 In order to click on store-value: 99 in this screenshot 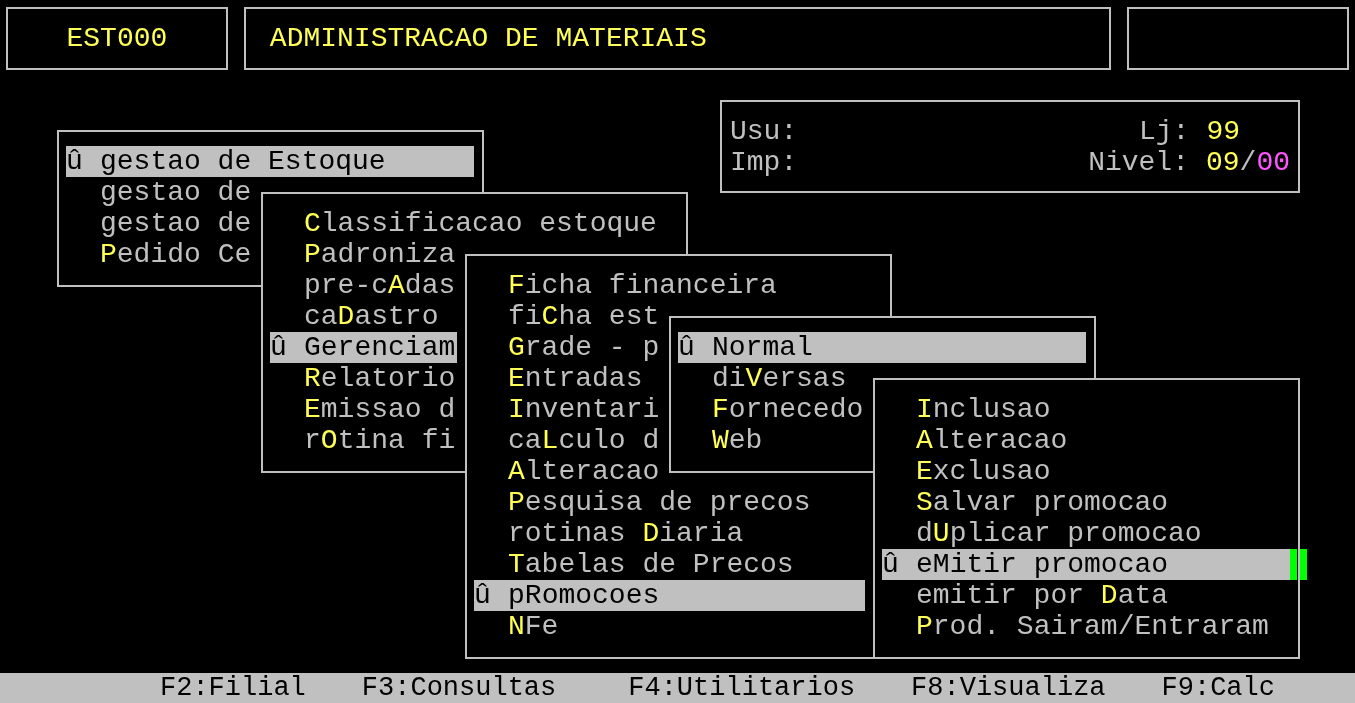, I will do `click(1223, 131)`.